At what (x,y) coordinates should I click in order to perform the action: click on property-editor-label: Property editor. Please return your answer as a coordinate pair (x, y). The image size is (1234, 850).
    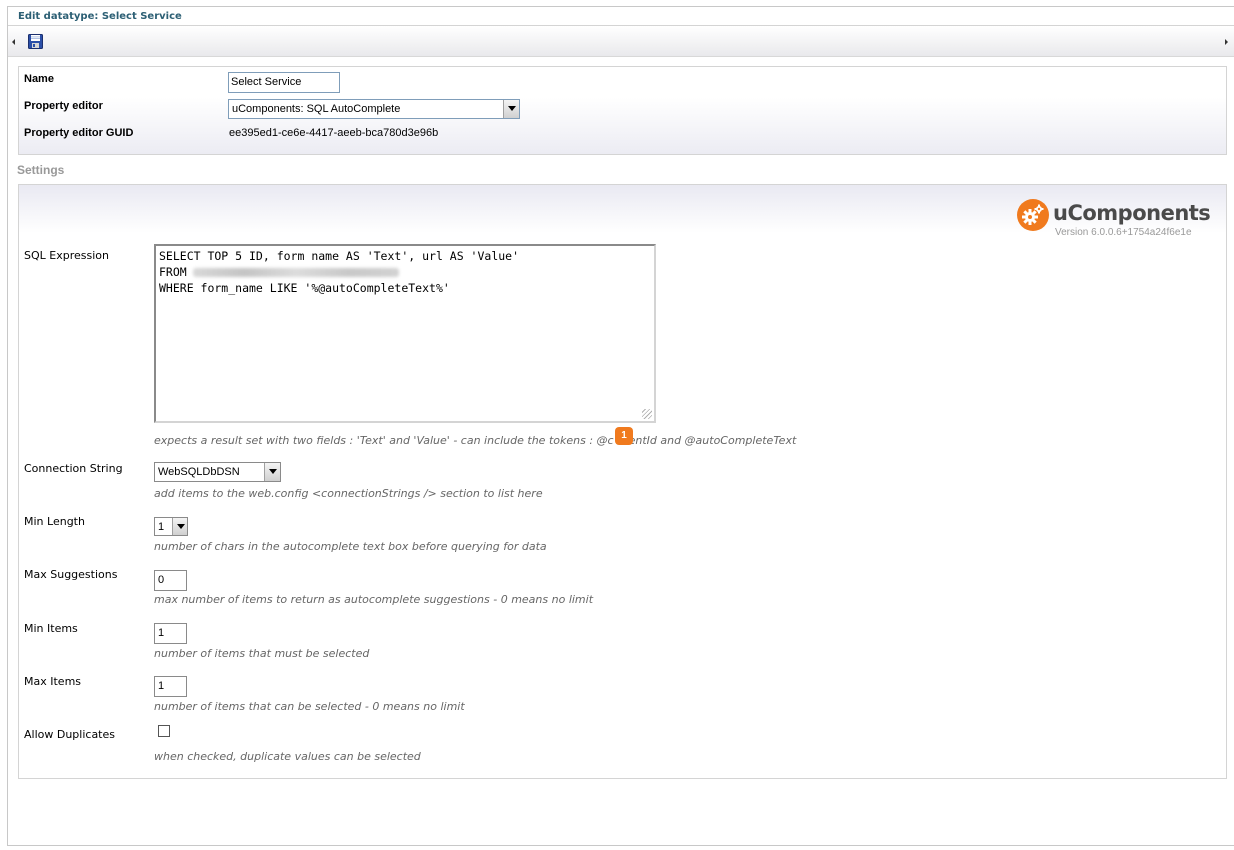
    Looking at the image, I should click on (63, 106).